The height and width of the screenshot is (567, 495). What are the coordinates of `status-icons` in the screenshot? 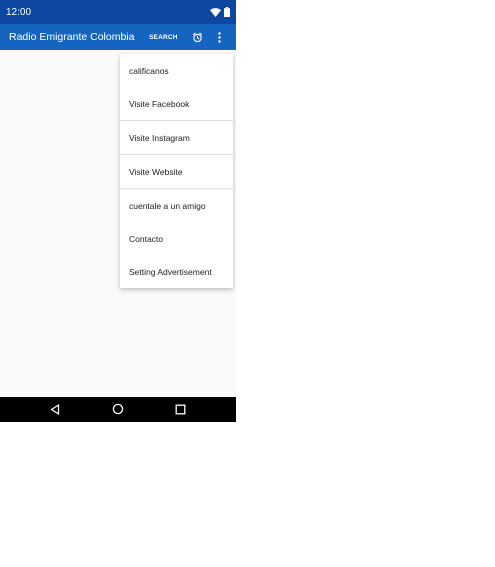 It's located at (220, 12).